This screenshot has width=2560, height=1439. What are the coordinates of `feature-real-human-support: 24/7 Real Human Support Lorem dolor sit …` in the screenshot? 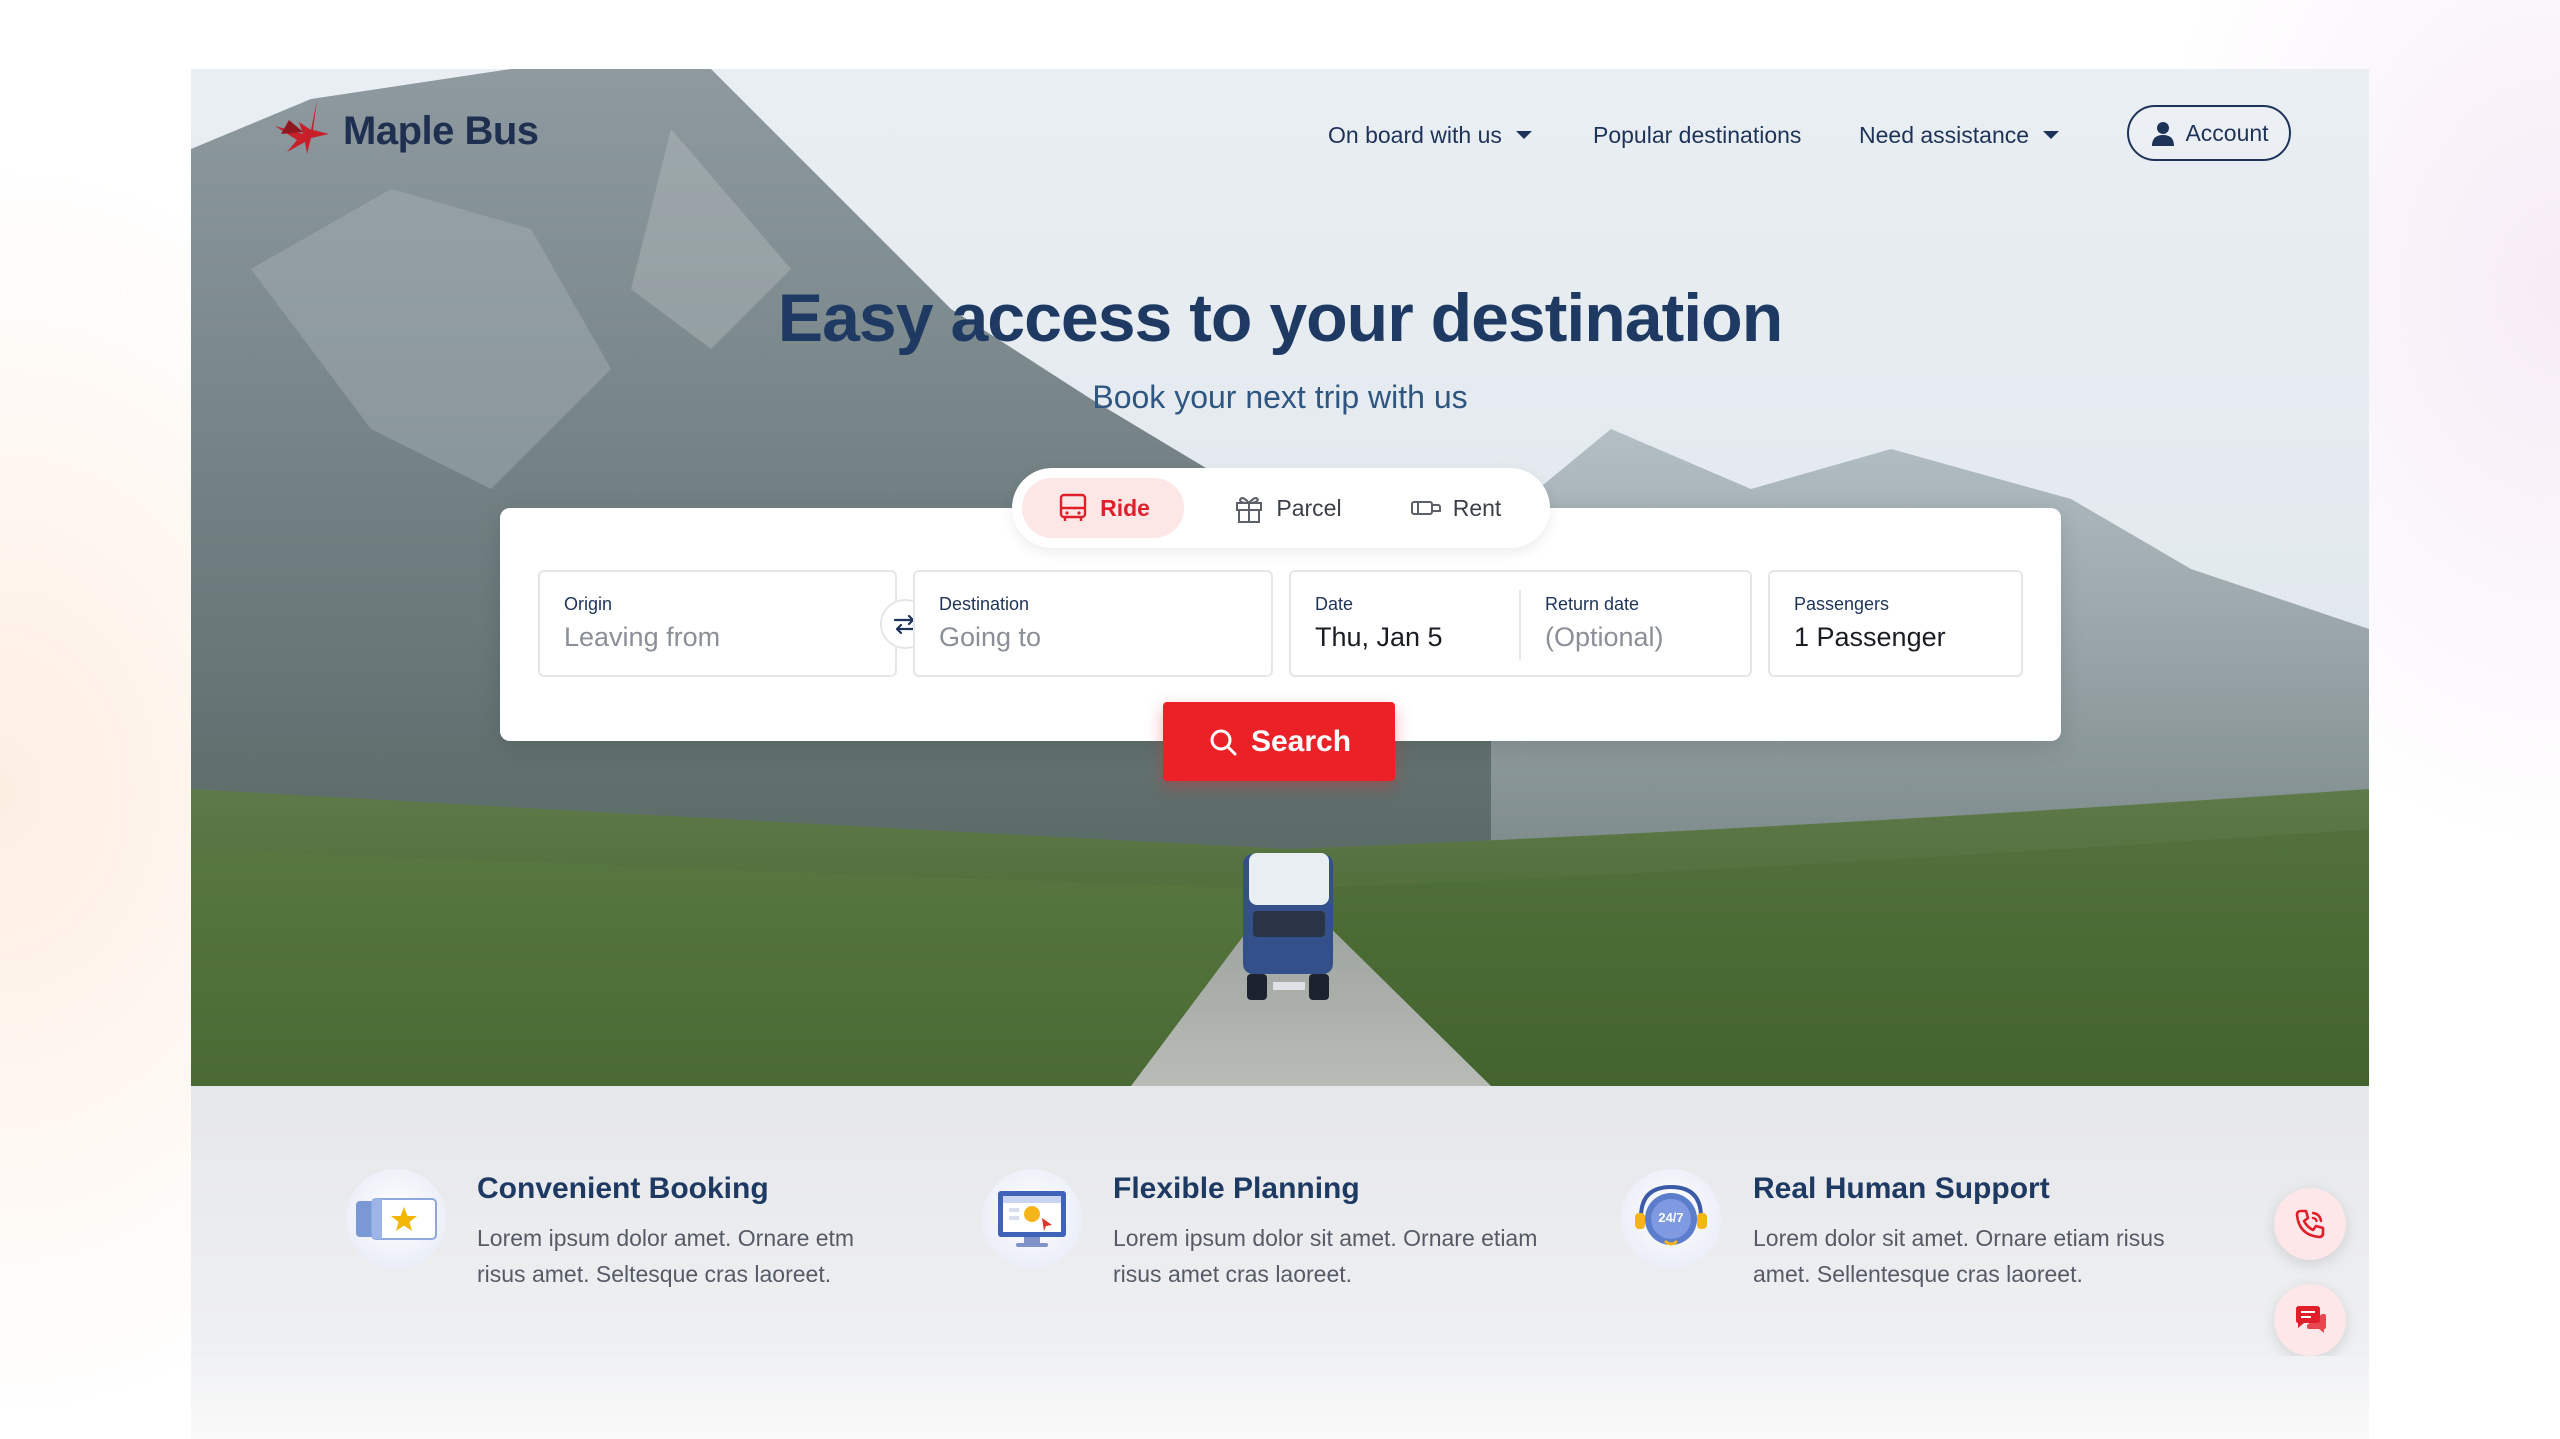 It's located at (1798, 1221).